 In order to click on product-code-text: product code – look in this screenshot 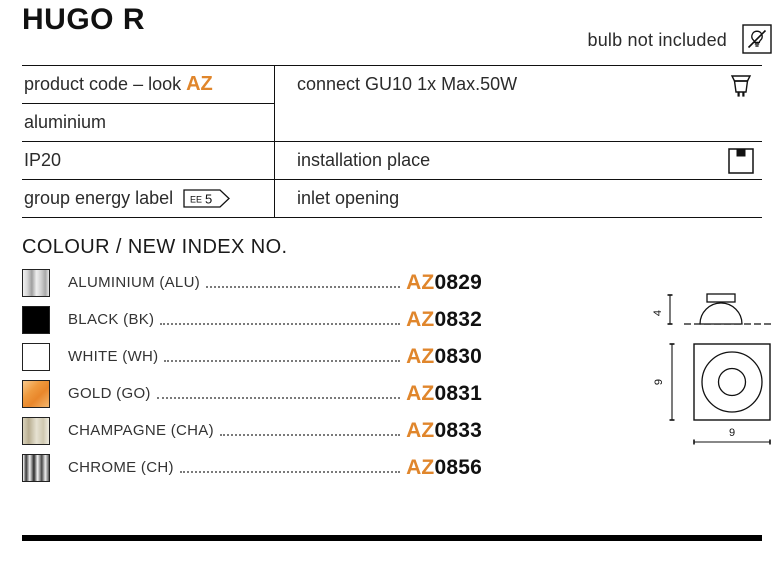, I will do `click(105, 84)`.